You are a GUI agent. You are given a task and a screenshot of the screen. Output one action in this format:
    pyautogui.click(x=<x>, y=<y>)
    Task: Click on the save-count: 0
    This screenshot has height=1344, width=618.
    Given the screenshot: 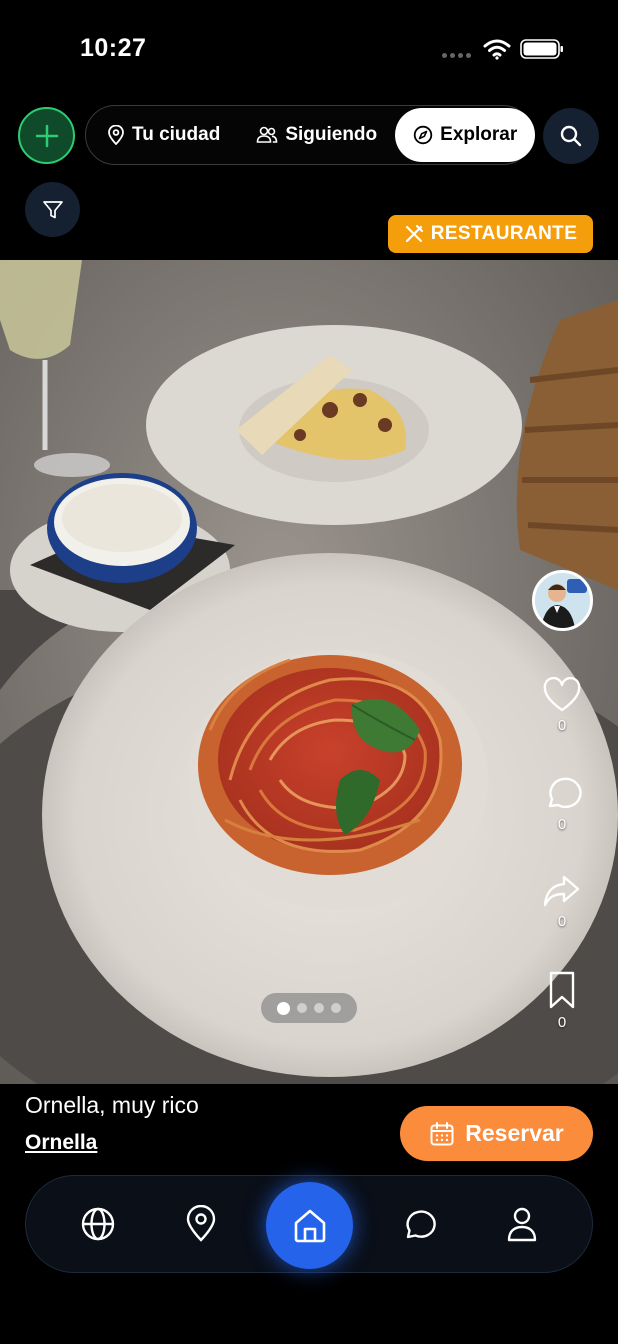 What is the action you would take?
    pyautogui.click(x=562, y=1022)
    